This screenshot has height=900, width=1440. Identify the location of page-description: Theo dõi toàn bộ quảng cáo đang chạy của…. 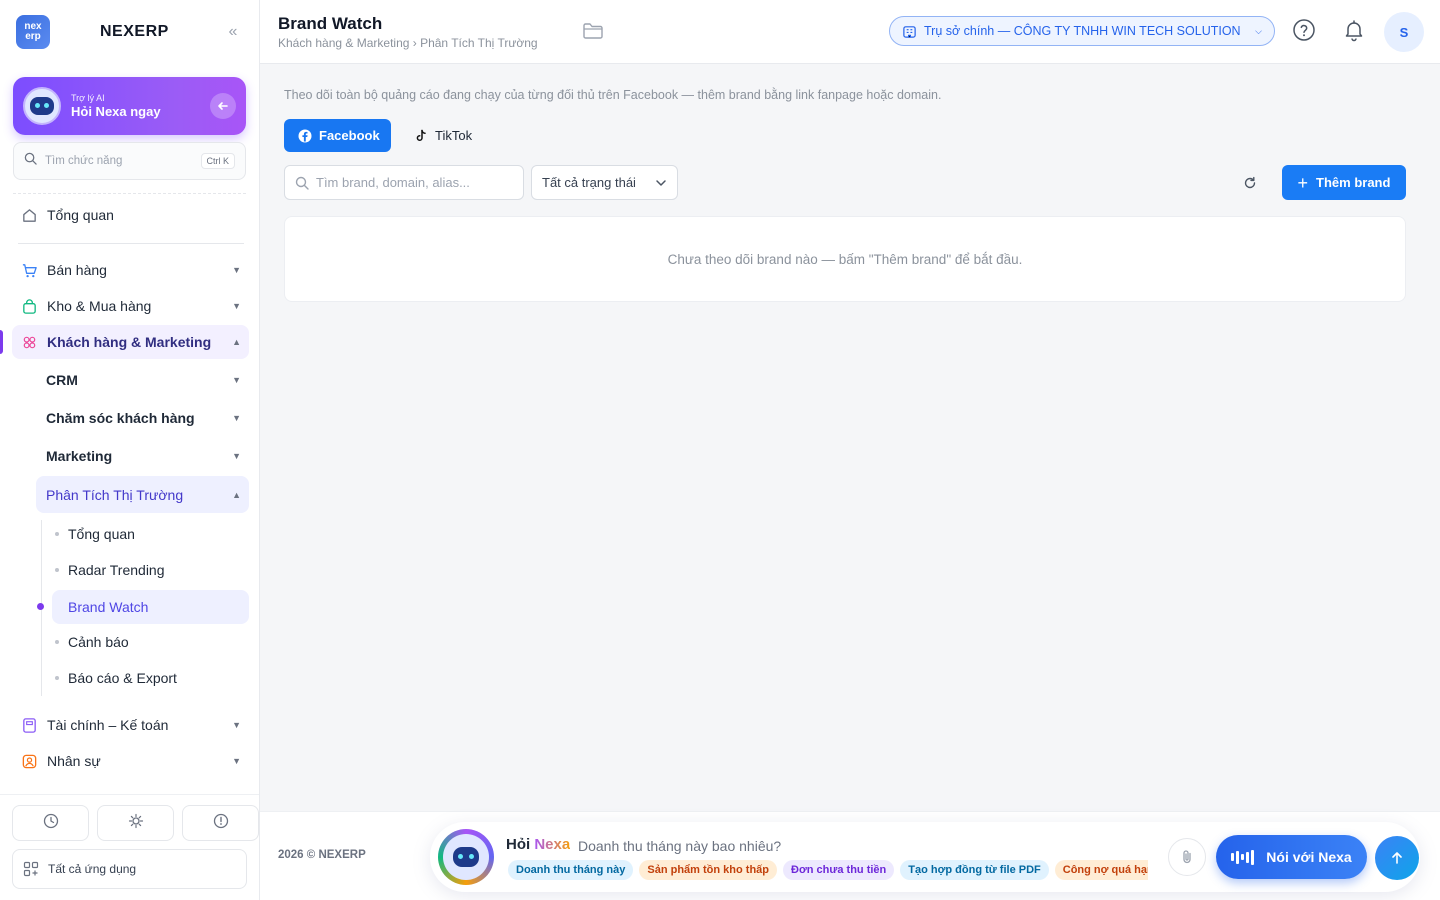
(613, 95).